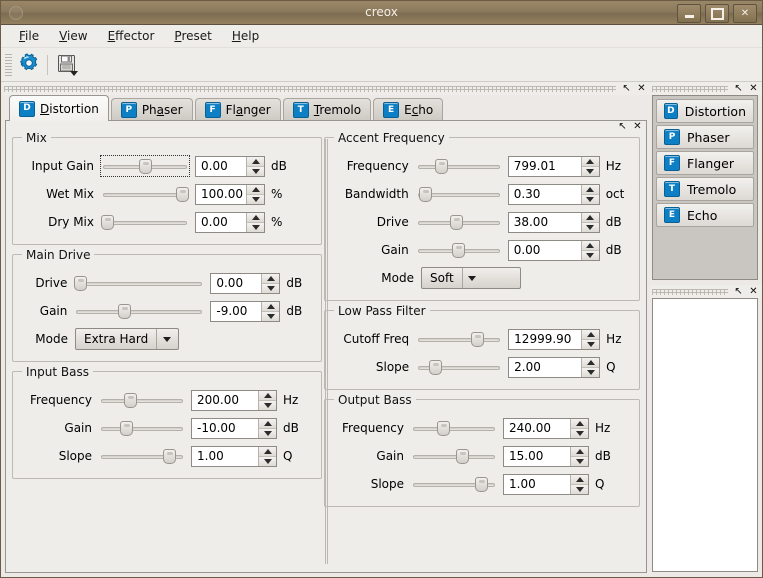  Describe the element at coordinates (245, 311) in the screenshot. I see `spinbox-gain: -9.00` at that location.